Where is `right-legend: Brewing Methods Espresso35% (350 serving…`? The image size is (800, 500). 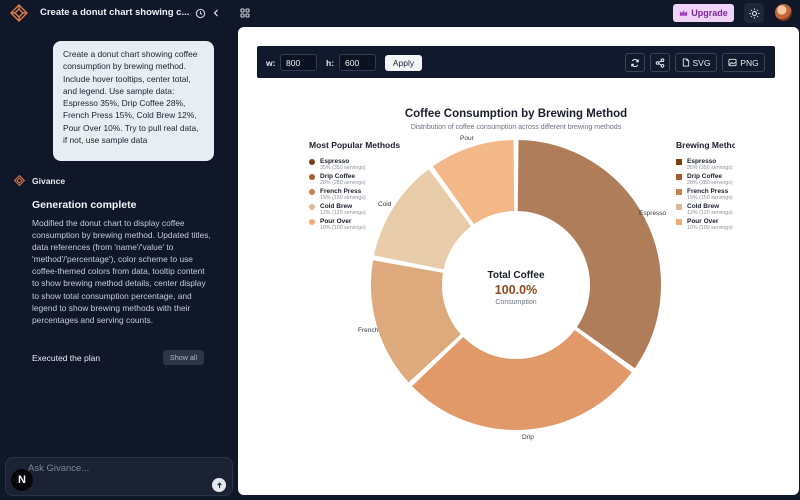 right-legend: Brewing Methods Espresso35% (350 serving… is located at coordinates (705, 185).